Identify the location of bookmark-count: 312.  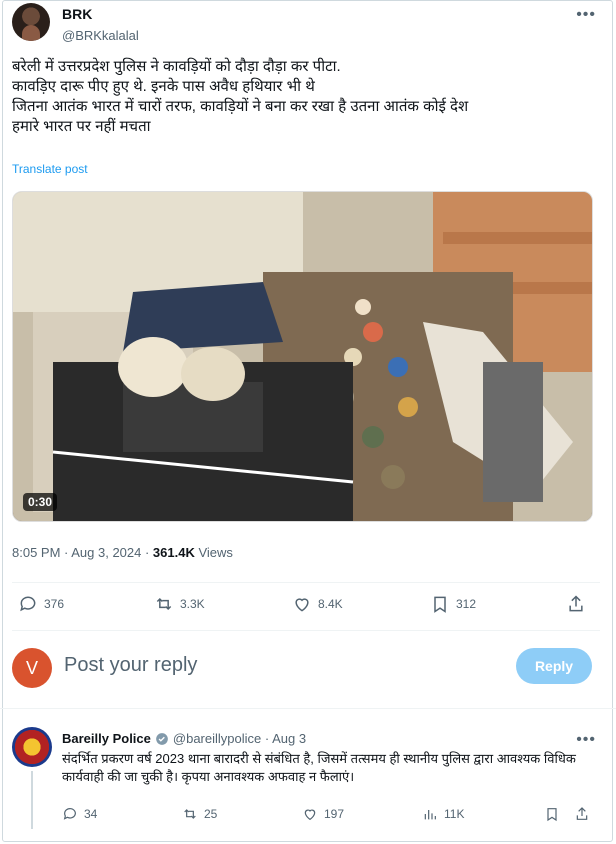
(466, 604).